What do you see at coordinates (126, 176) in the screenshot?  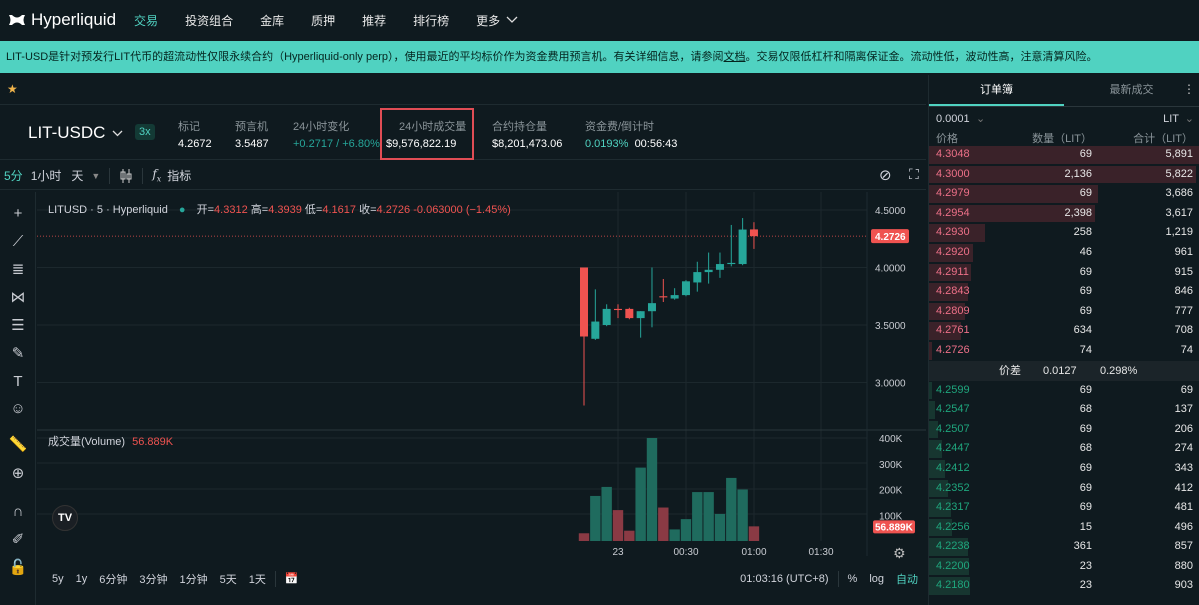 I see `candle-type-icon` at bounding box center [126, 176].